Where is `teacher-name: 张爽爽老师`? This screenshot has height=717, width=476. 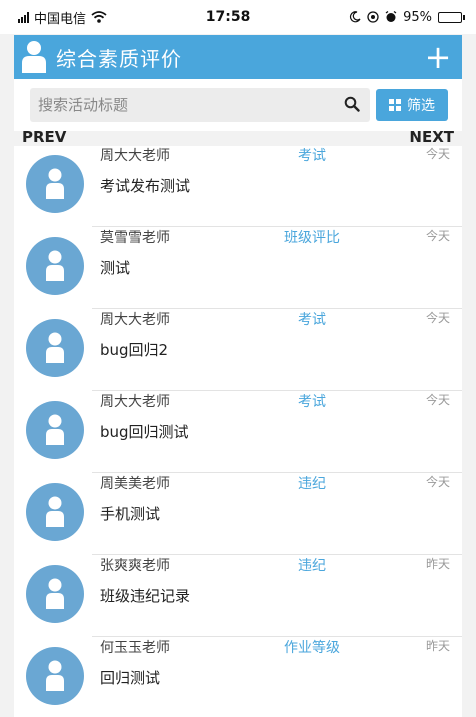
teacher-name: 张爽爽老师 is located at coordinates (135, 566).